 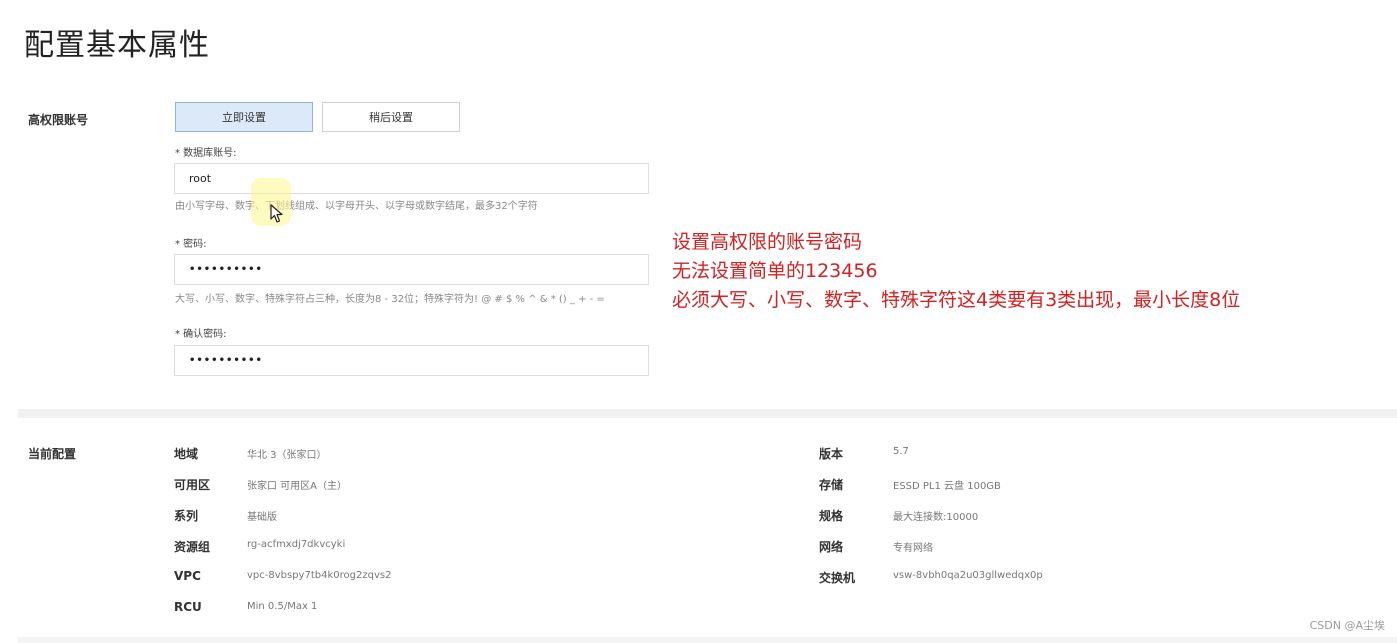 I want to click on config-key-zone: 可用区, so click(x=192, y=485).